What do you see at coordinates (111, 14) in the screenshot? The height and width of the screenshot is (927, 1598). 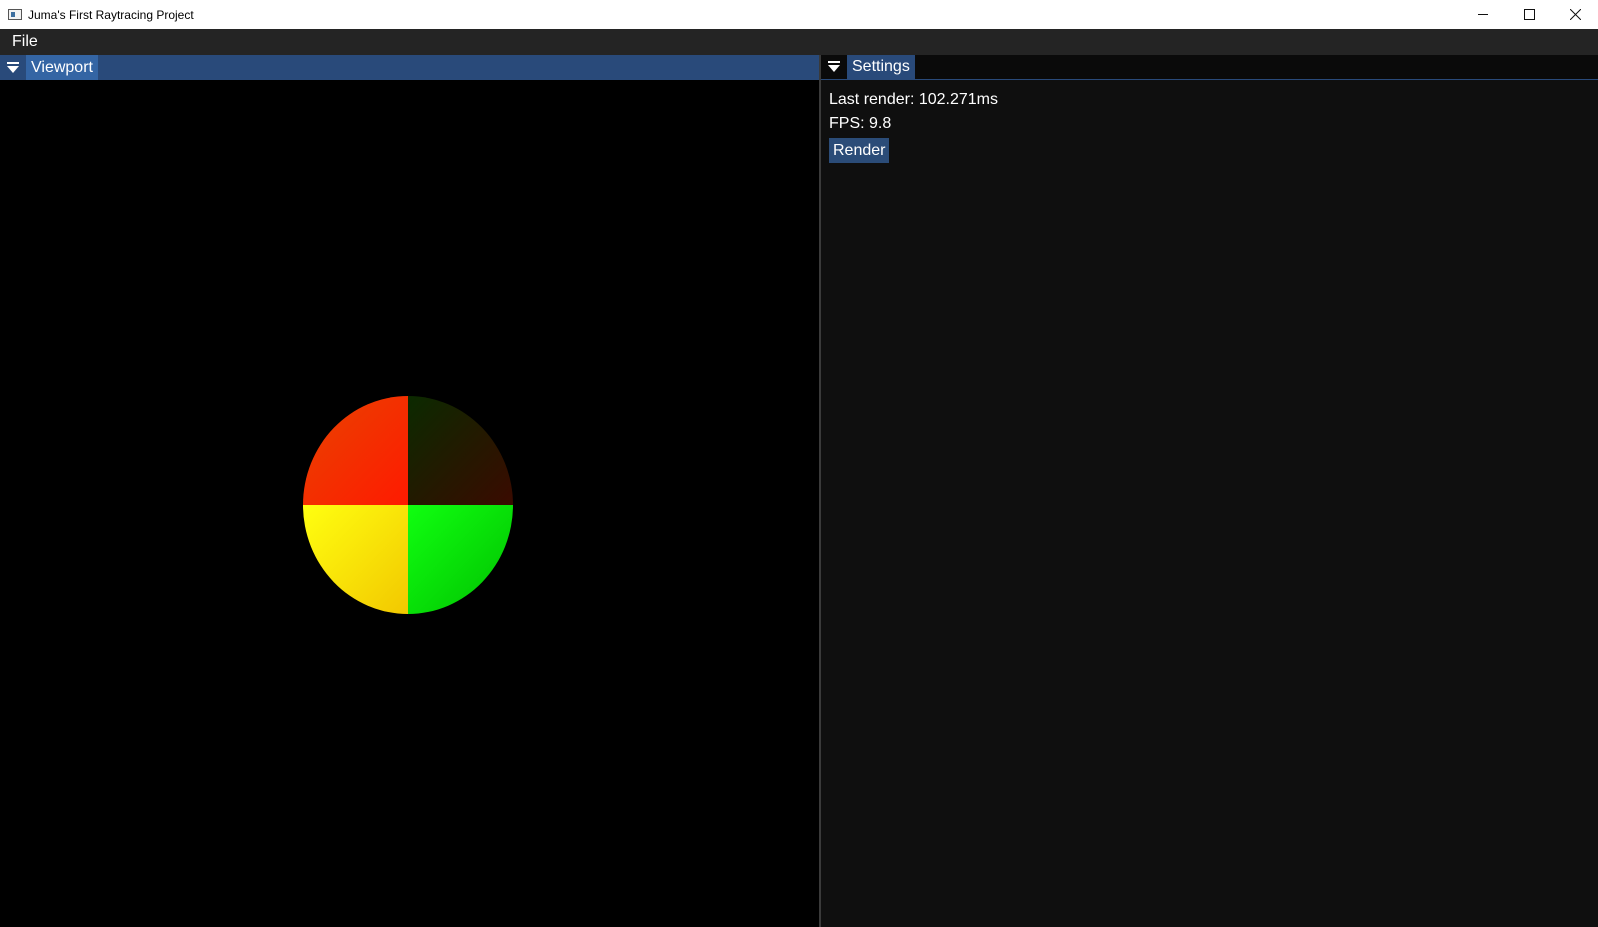 I see `window-title: Juma's First Raytracing Project` at bounding box center [111, 14].